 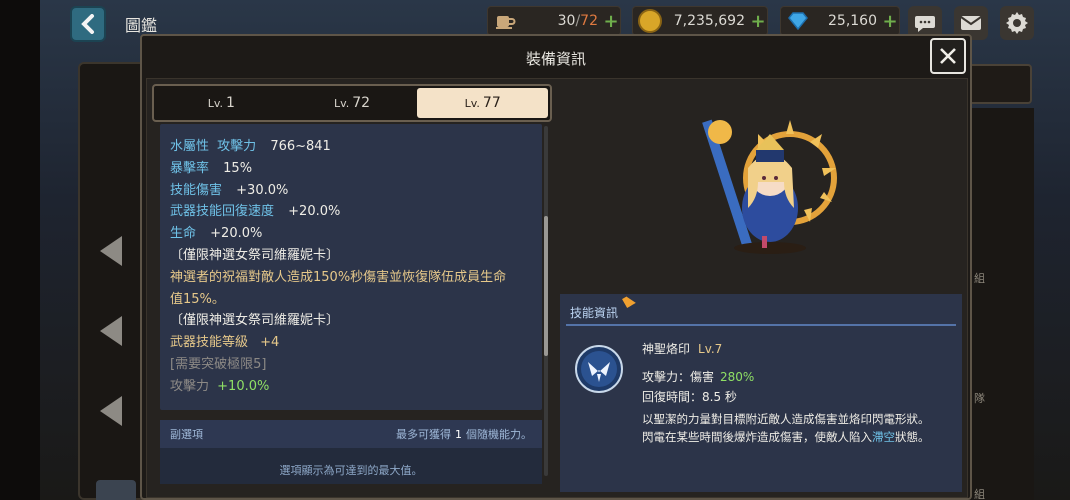 What do you see at coordinates (351, 470) in the screenshot?
I see `sub-options-note: 選項顯示為可達到的最大值。` at bounding box center [351, 470].